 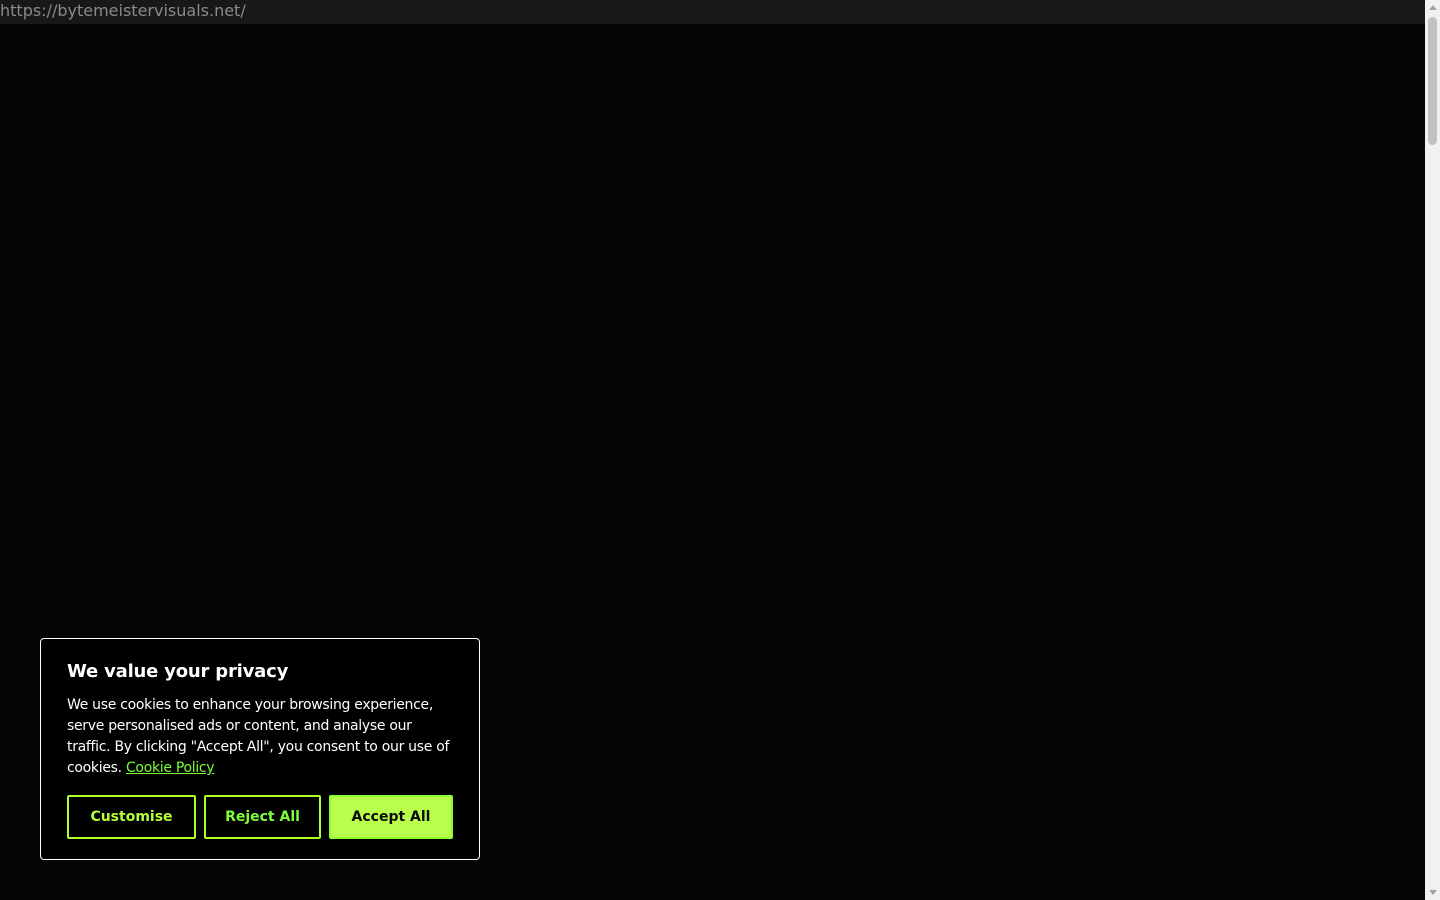 I want to click on customise-button: Customise, so click(x=131, y=817).